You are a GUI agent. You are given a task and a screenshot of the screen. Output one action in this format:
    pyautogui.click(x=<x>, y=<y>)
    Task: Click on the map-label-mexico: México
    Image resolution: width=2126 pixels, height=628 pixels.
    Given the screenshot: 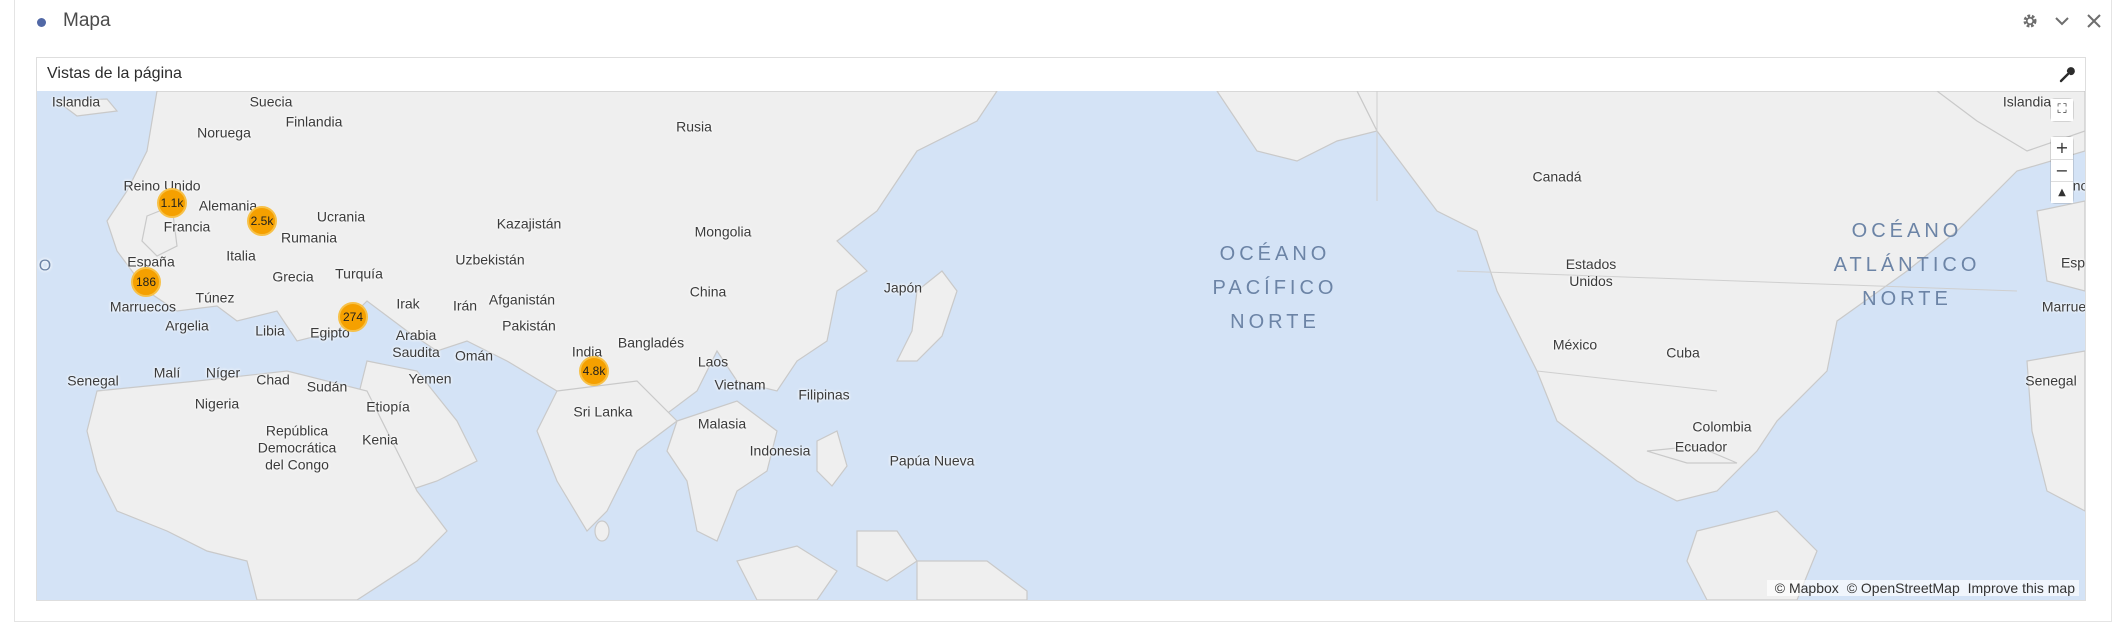 What is the action you would take?
    pyautogui.click(x=1575, y=344)
    